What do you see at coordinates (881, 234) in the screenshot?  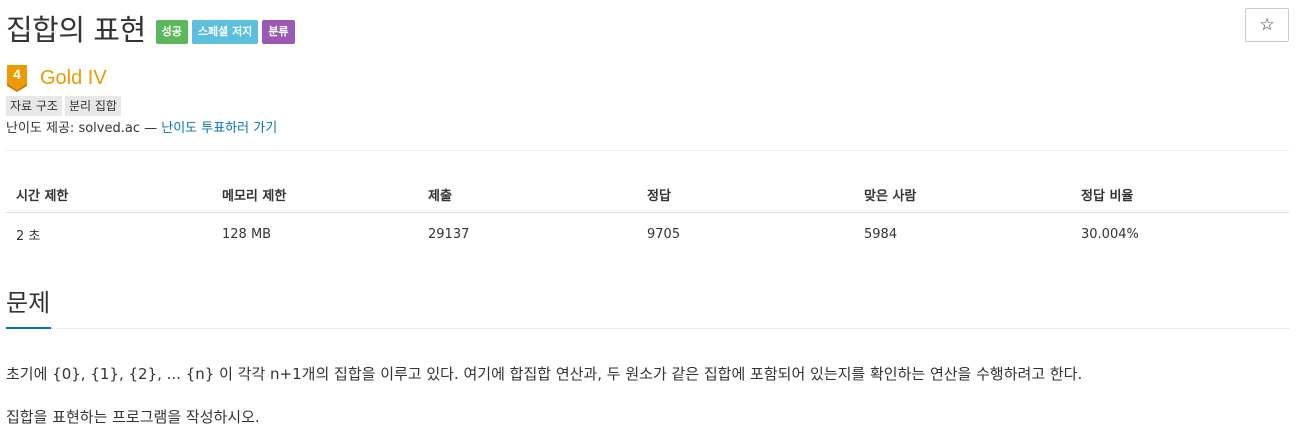 I see `solvers-value: 5984` at bounding box center [881, 234].